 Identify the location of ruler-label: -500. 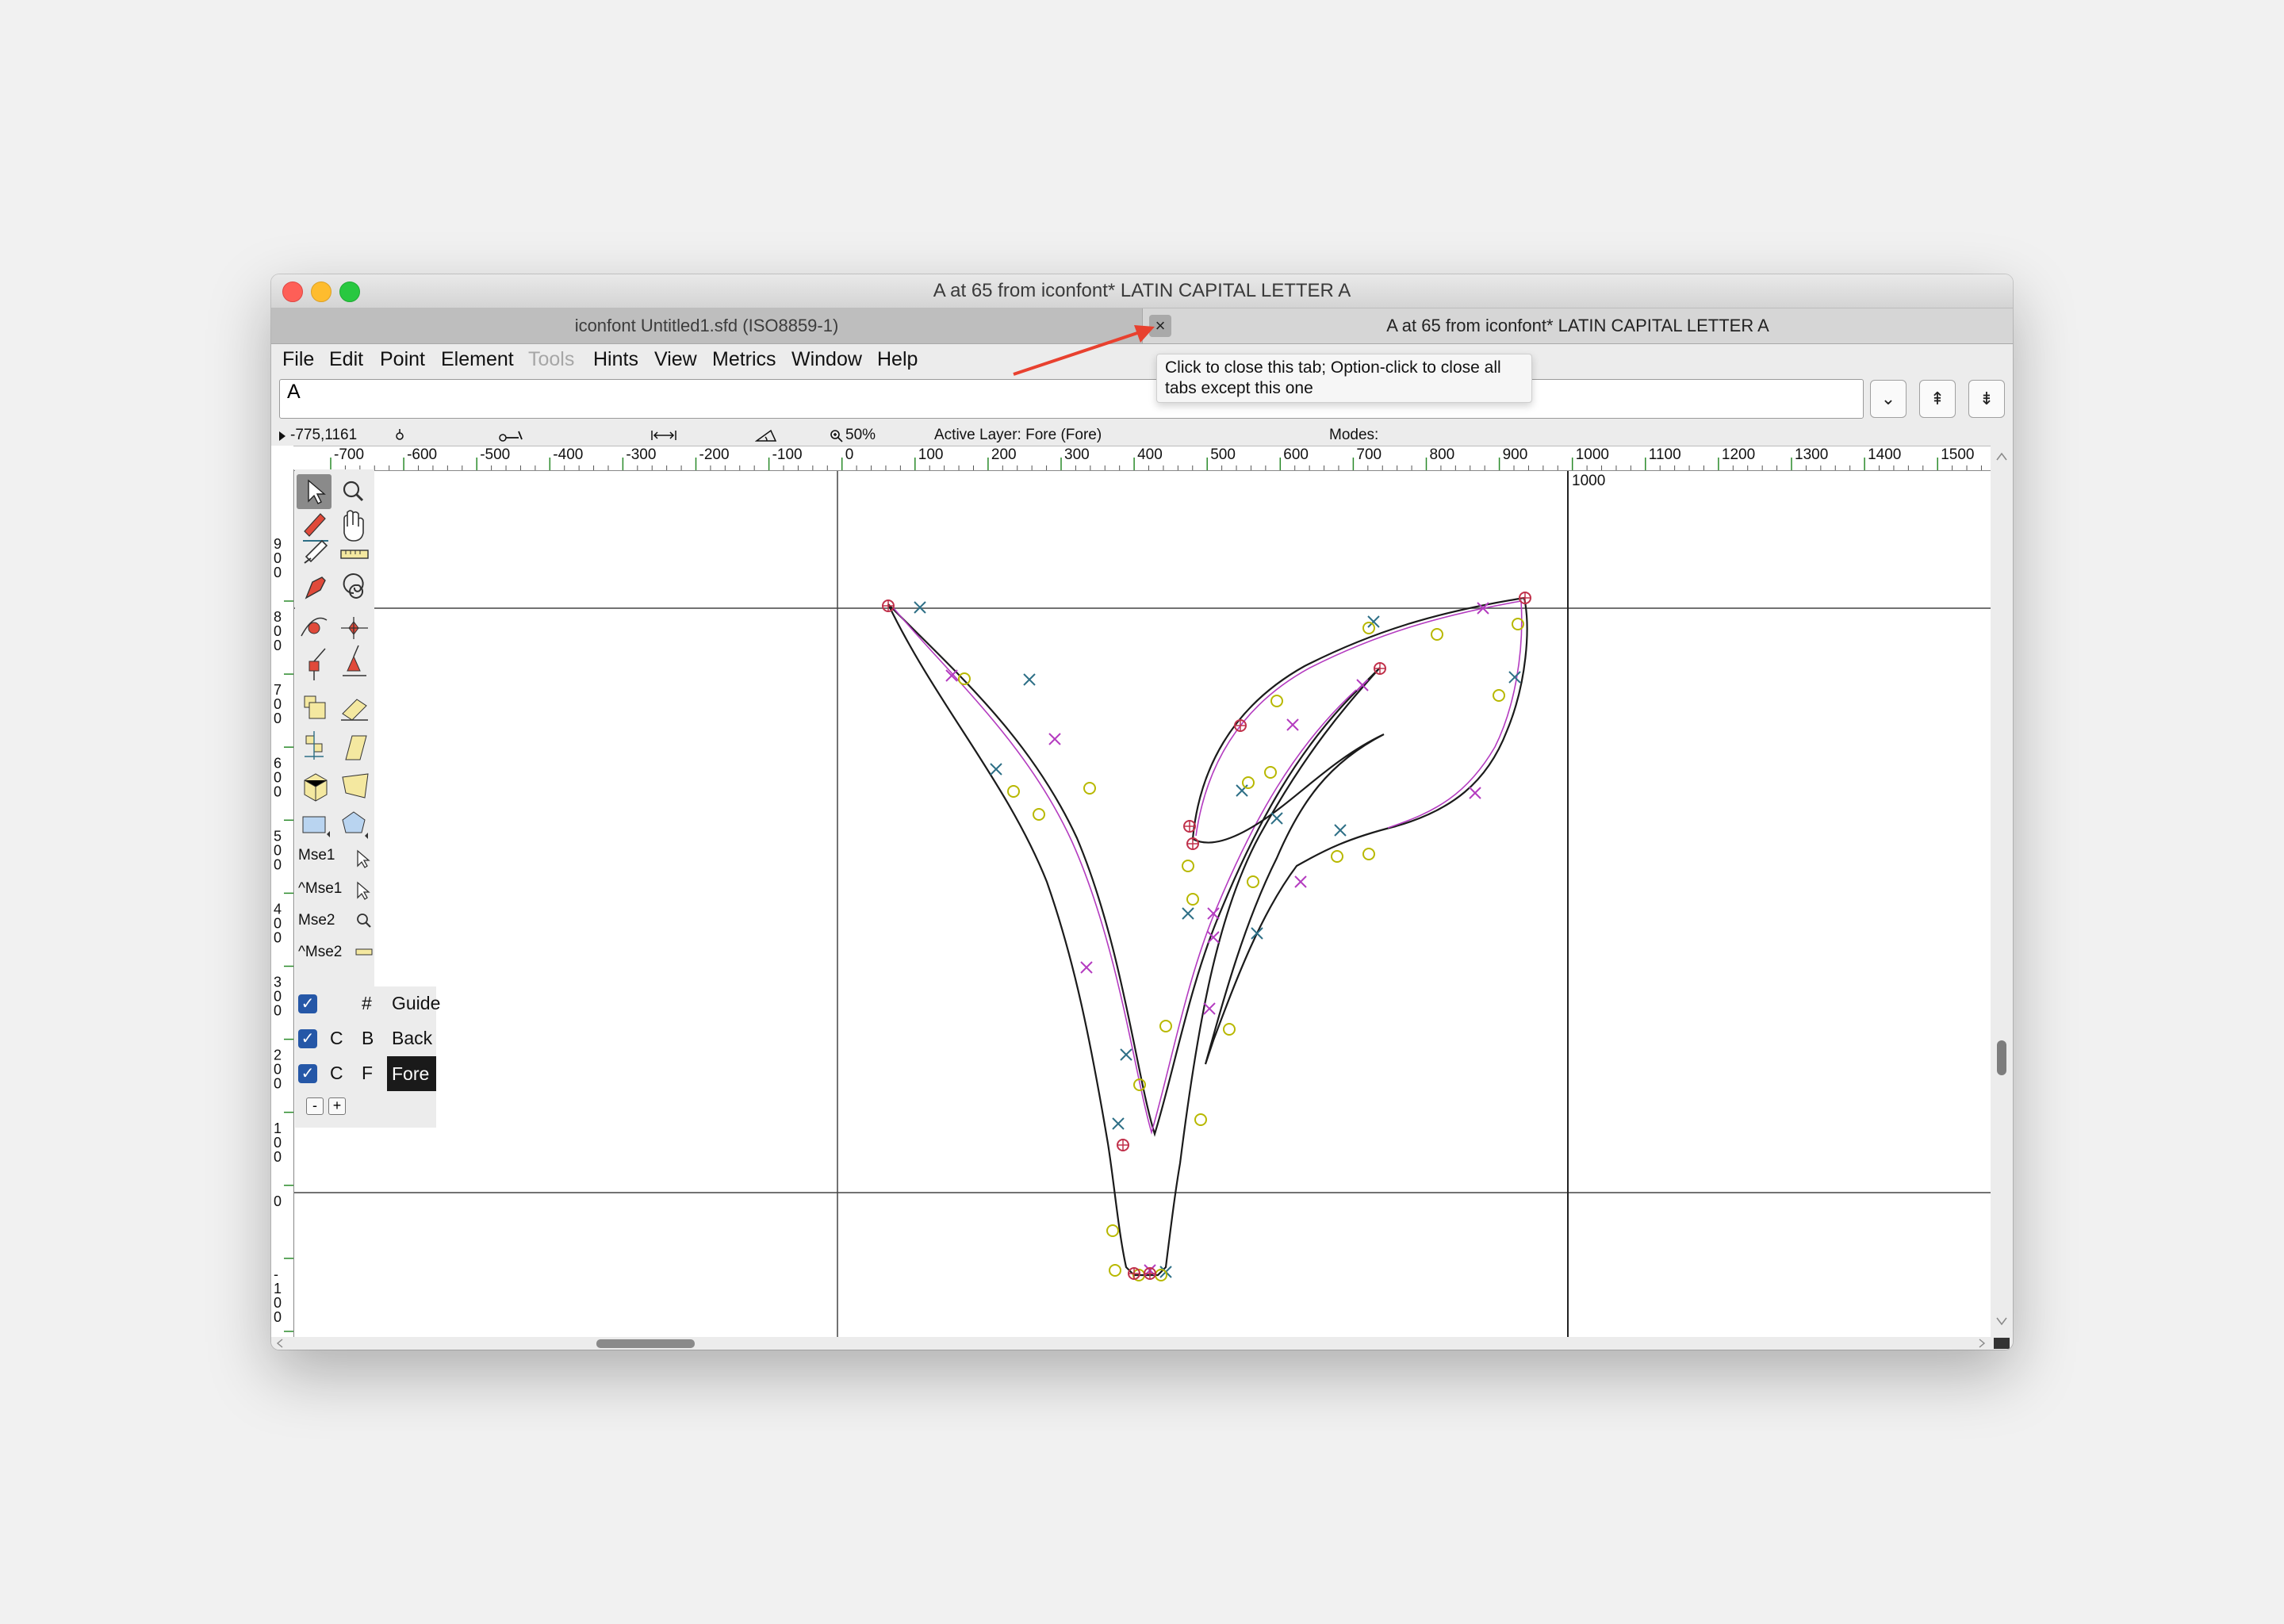
(495, 455).